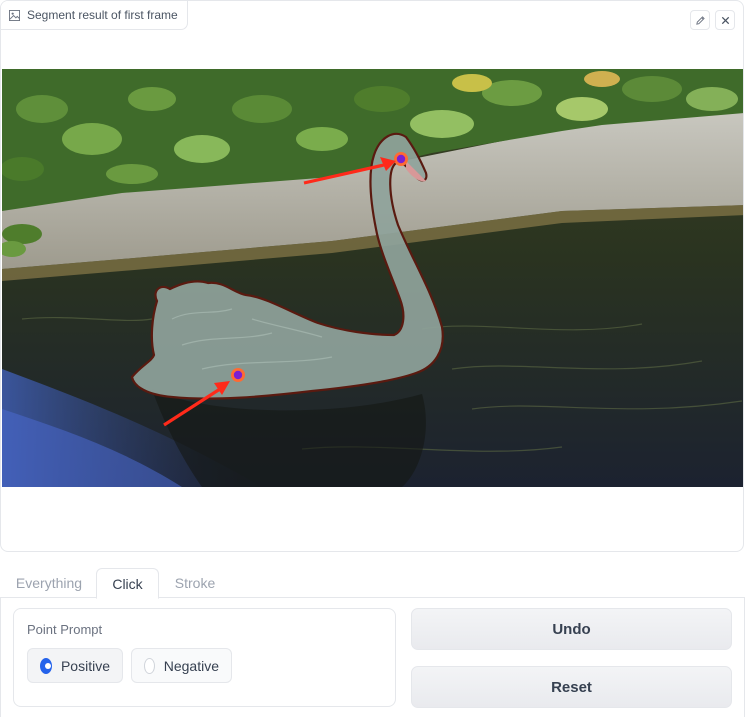 Image resolution: width=745 pixels, height=717 pixels. I want to click on tab-stroke: Stroke, so click(195, 583).